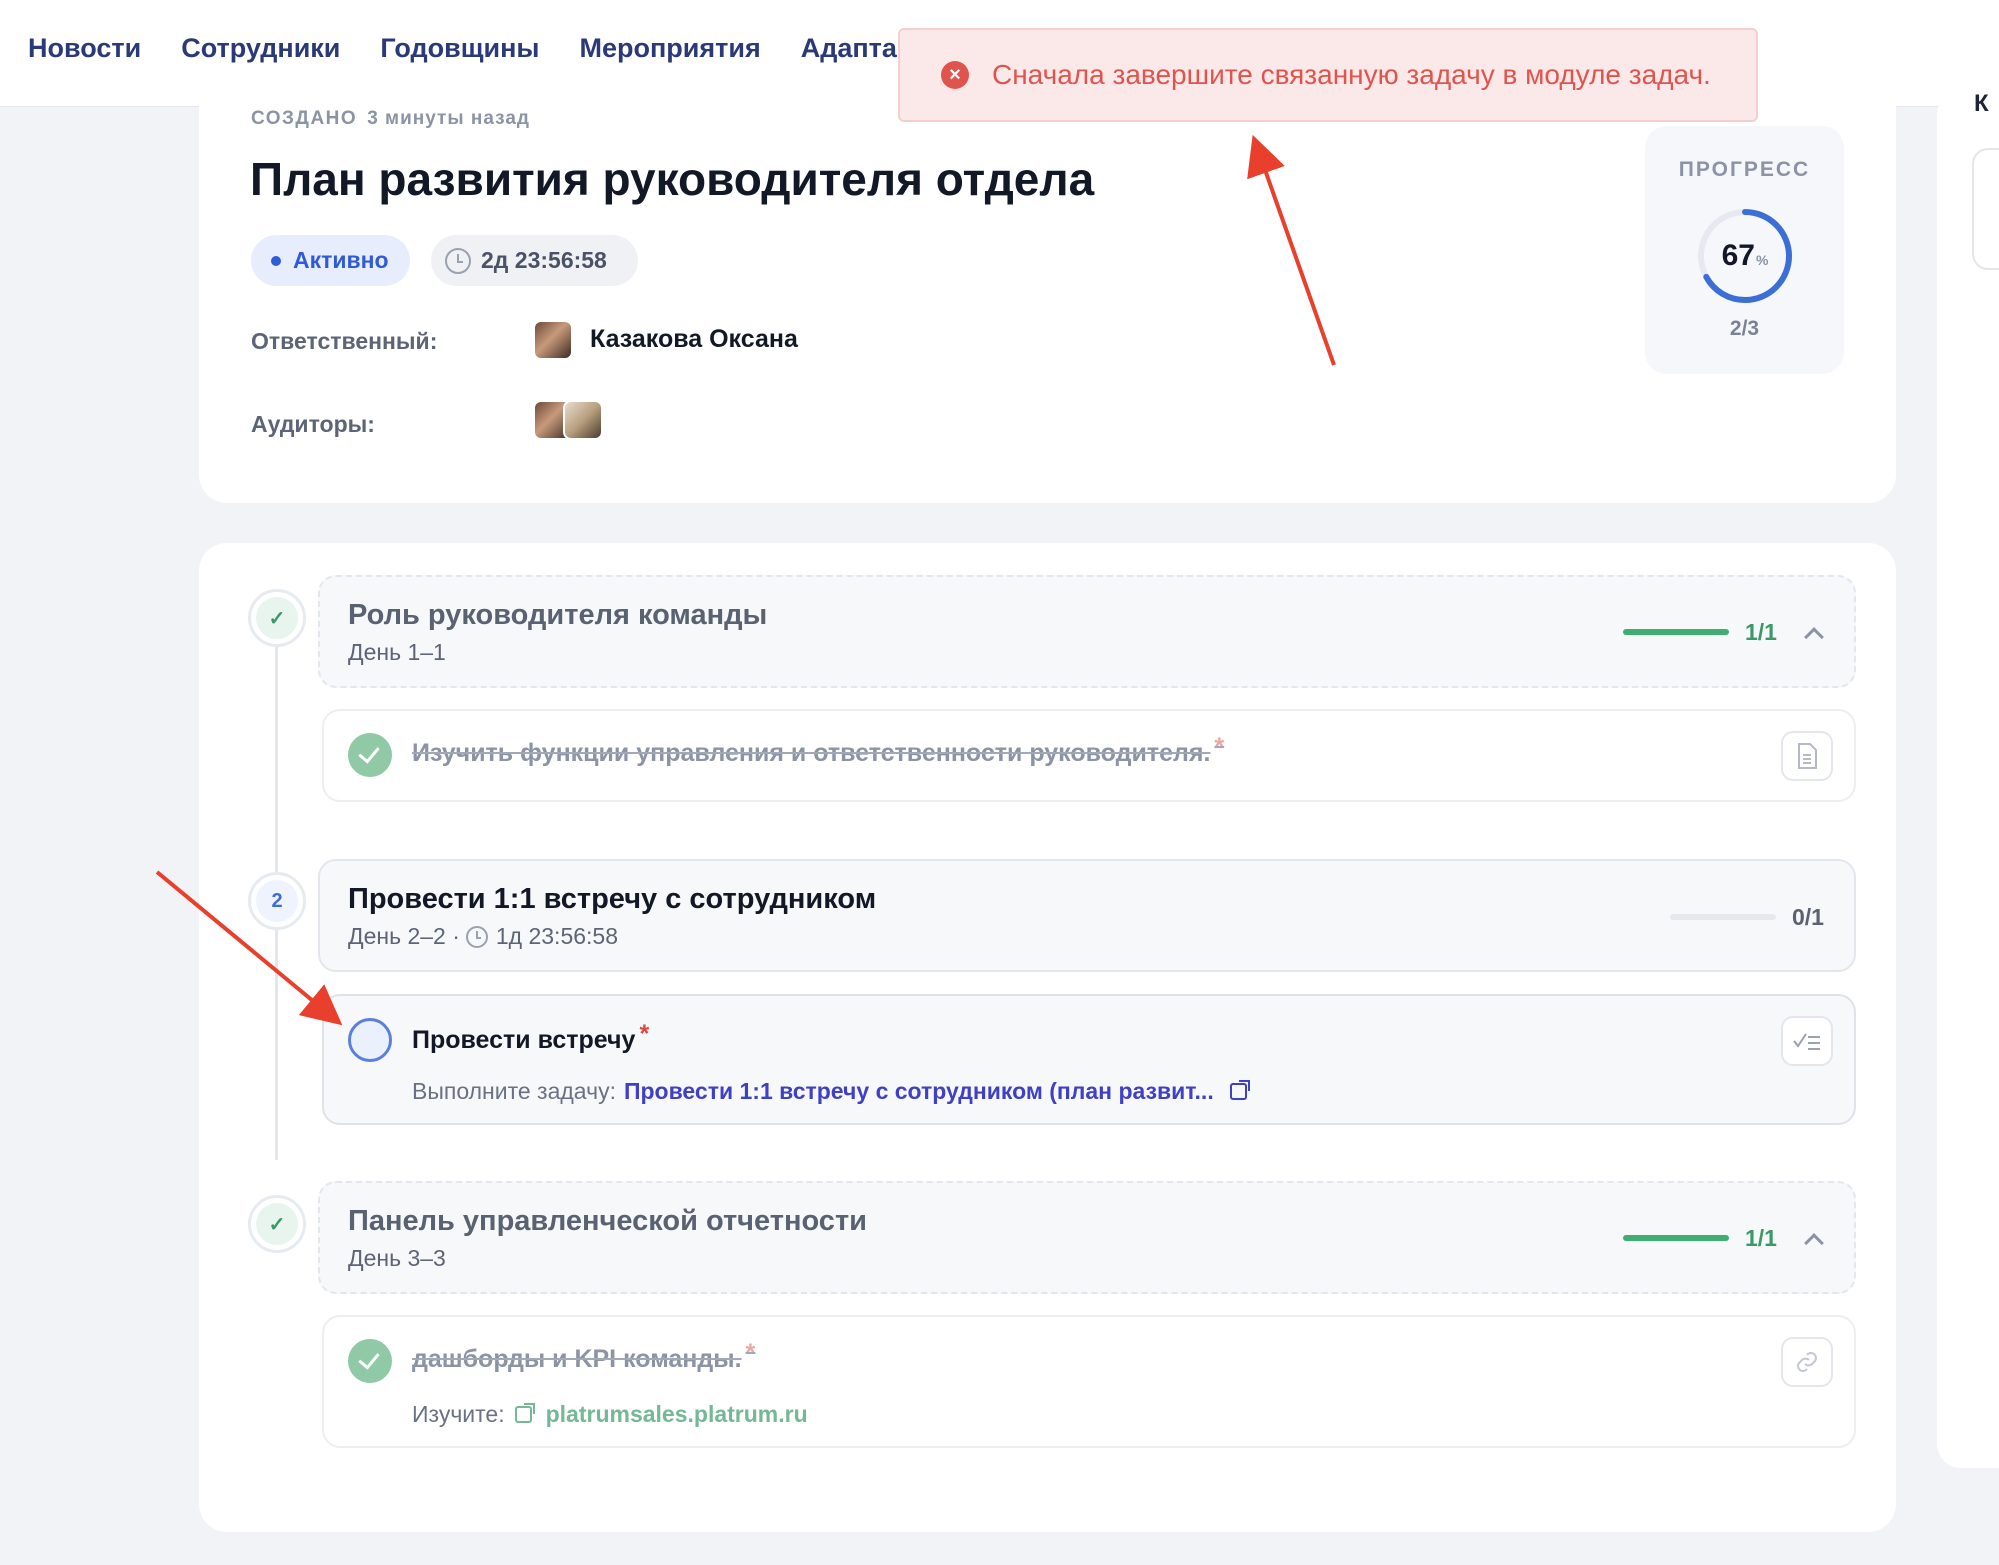 This screenshot has height=1565, width=1999. Describe the element at coordinates (577, 1359) in the screenshot. I see `task-title-text: дашборды и KPI команды.` at that location.